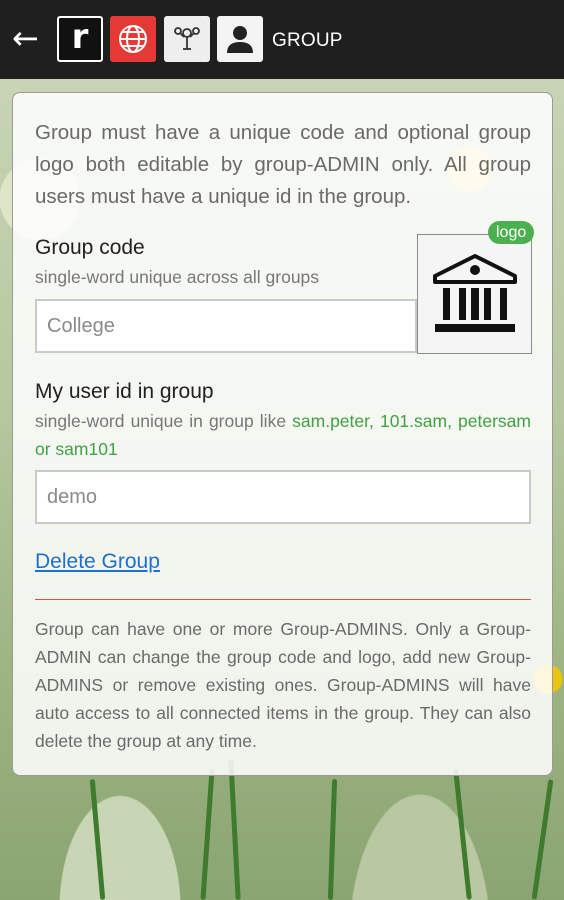  I want to click on group-code-input: College, so click(226, 326).